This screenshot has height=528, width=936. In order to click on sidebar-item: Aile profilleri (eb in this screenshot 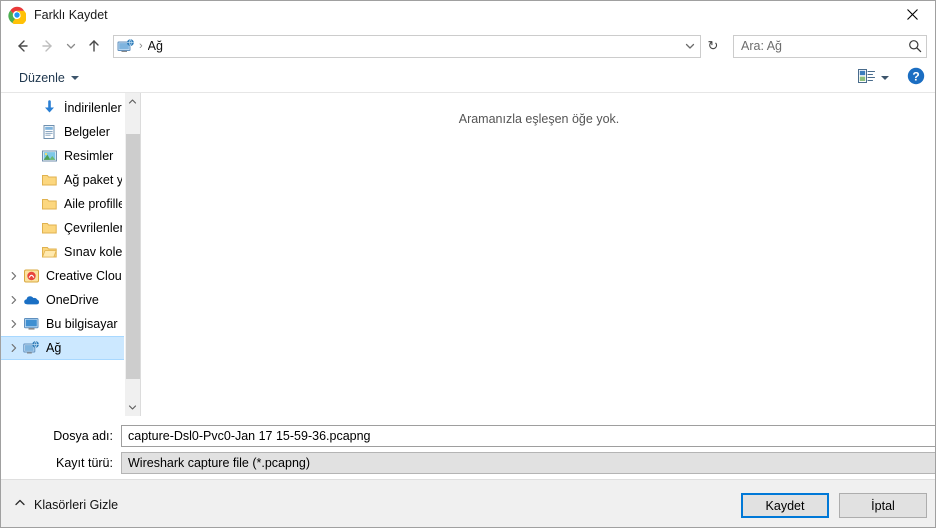, I will do `click(70, 204)`.